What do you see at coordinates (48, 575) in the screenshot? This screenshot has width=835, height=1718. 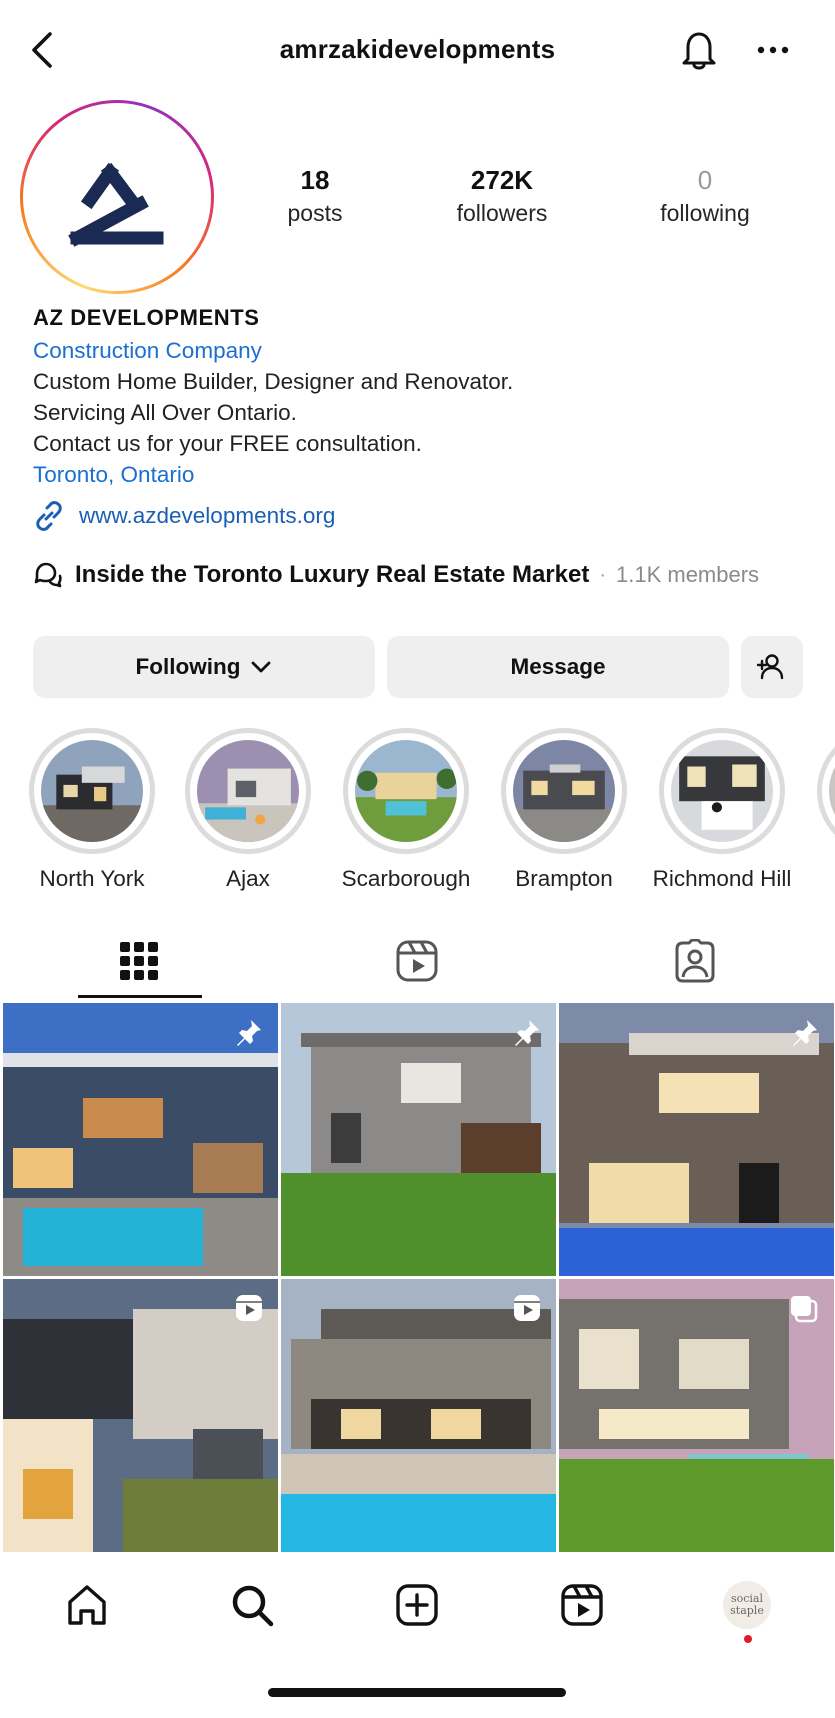 I see `chat-bubbles-icon` at bounding box center [48, 575].